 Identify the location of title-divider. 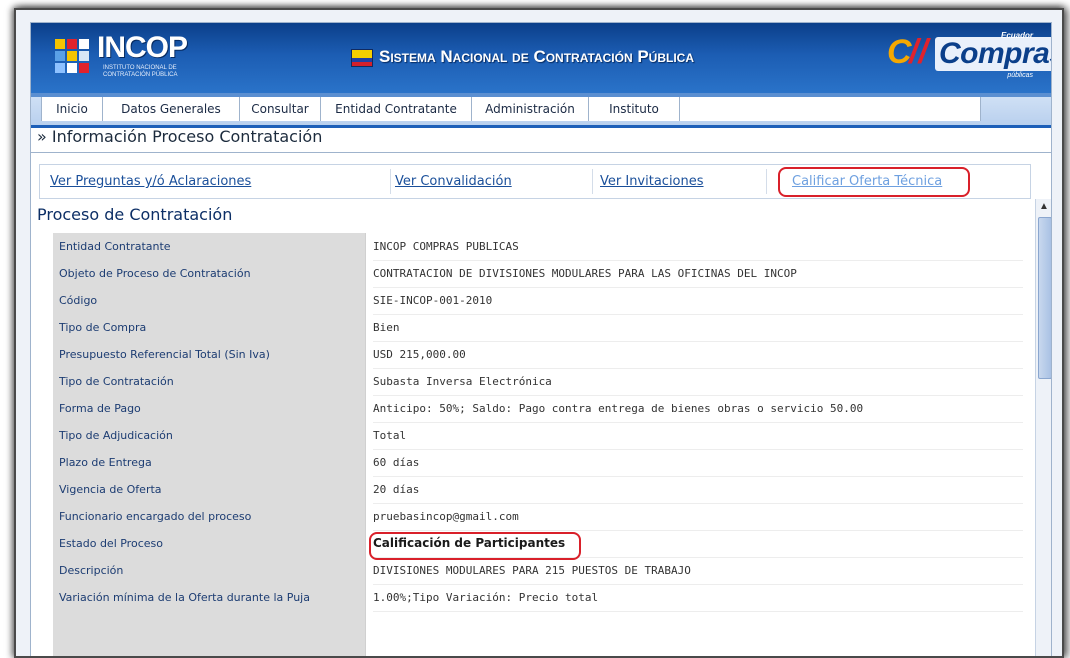
(541, 152).